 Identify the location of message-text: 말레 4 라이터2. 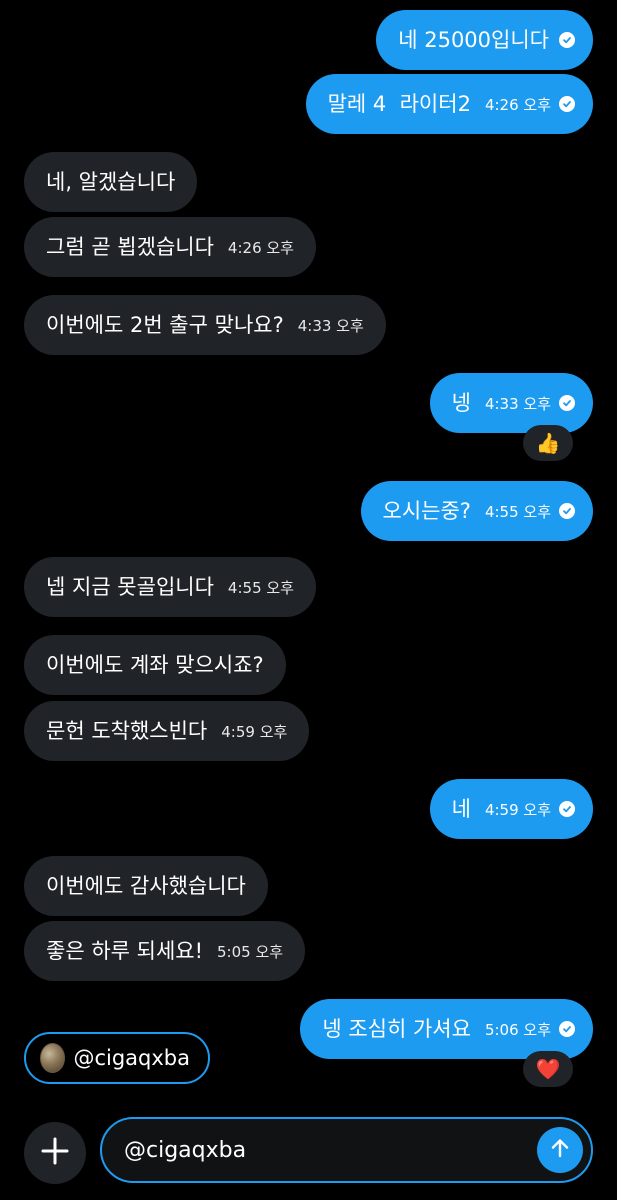
(399, 103).